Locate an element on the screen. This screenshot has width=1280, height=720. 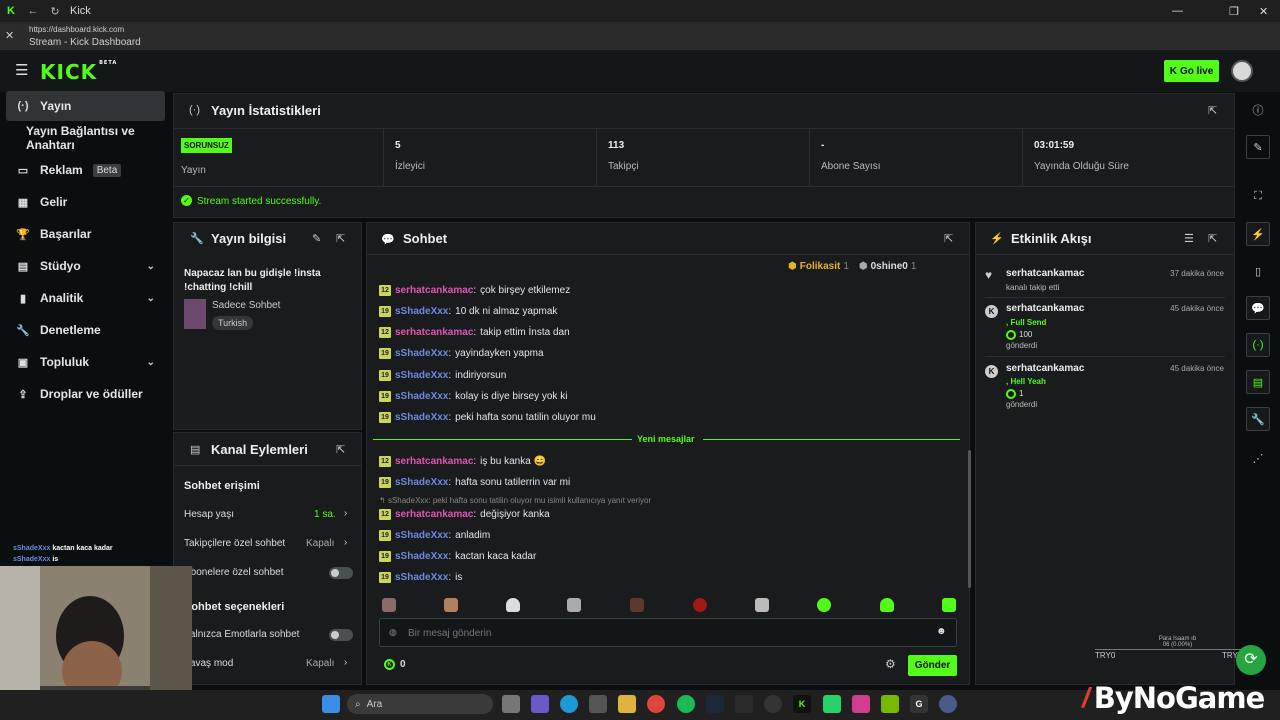
sidebar-item-gelir: ▦ Gelir is located at coordinates (85, 202).